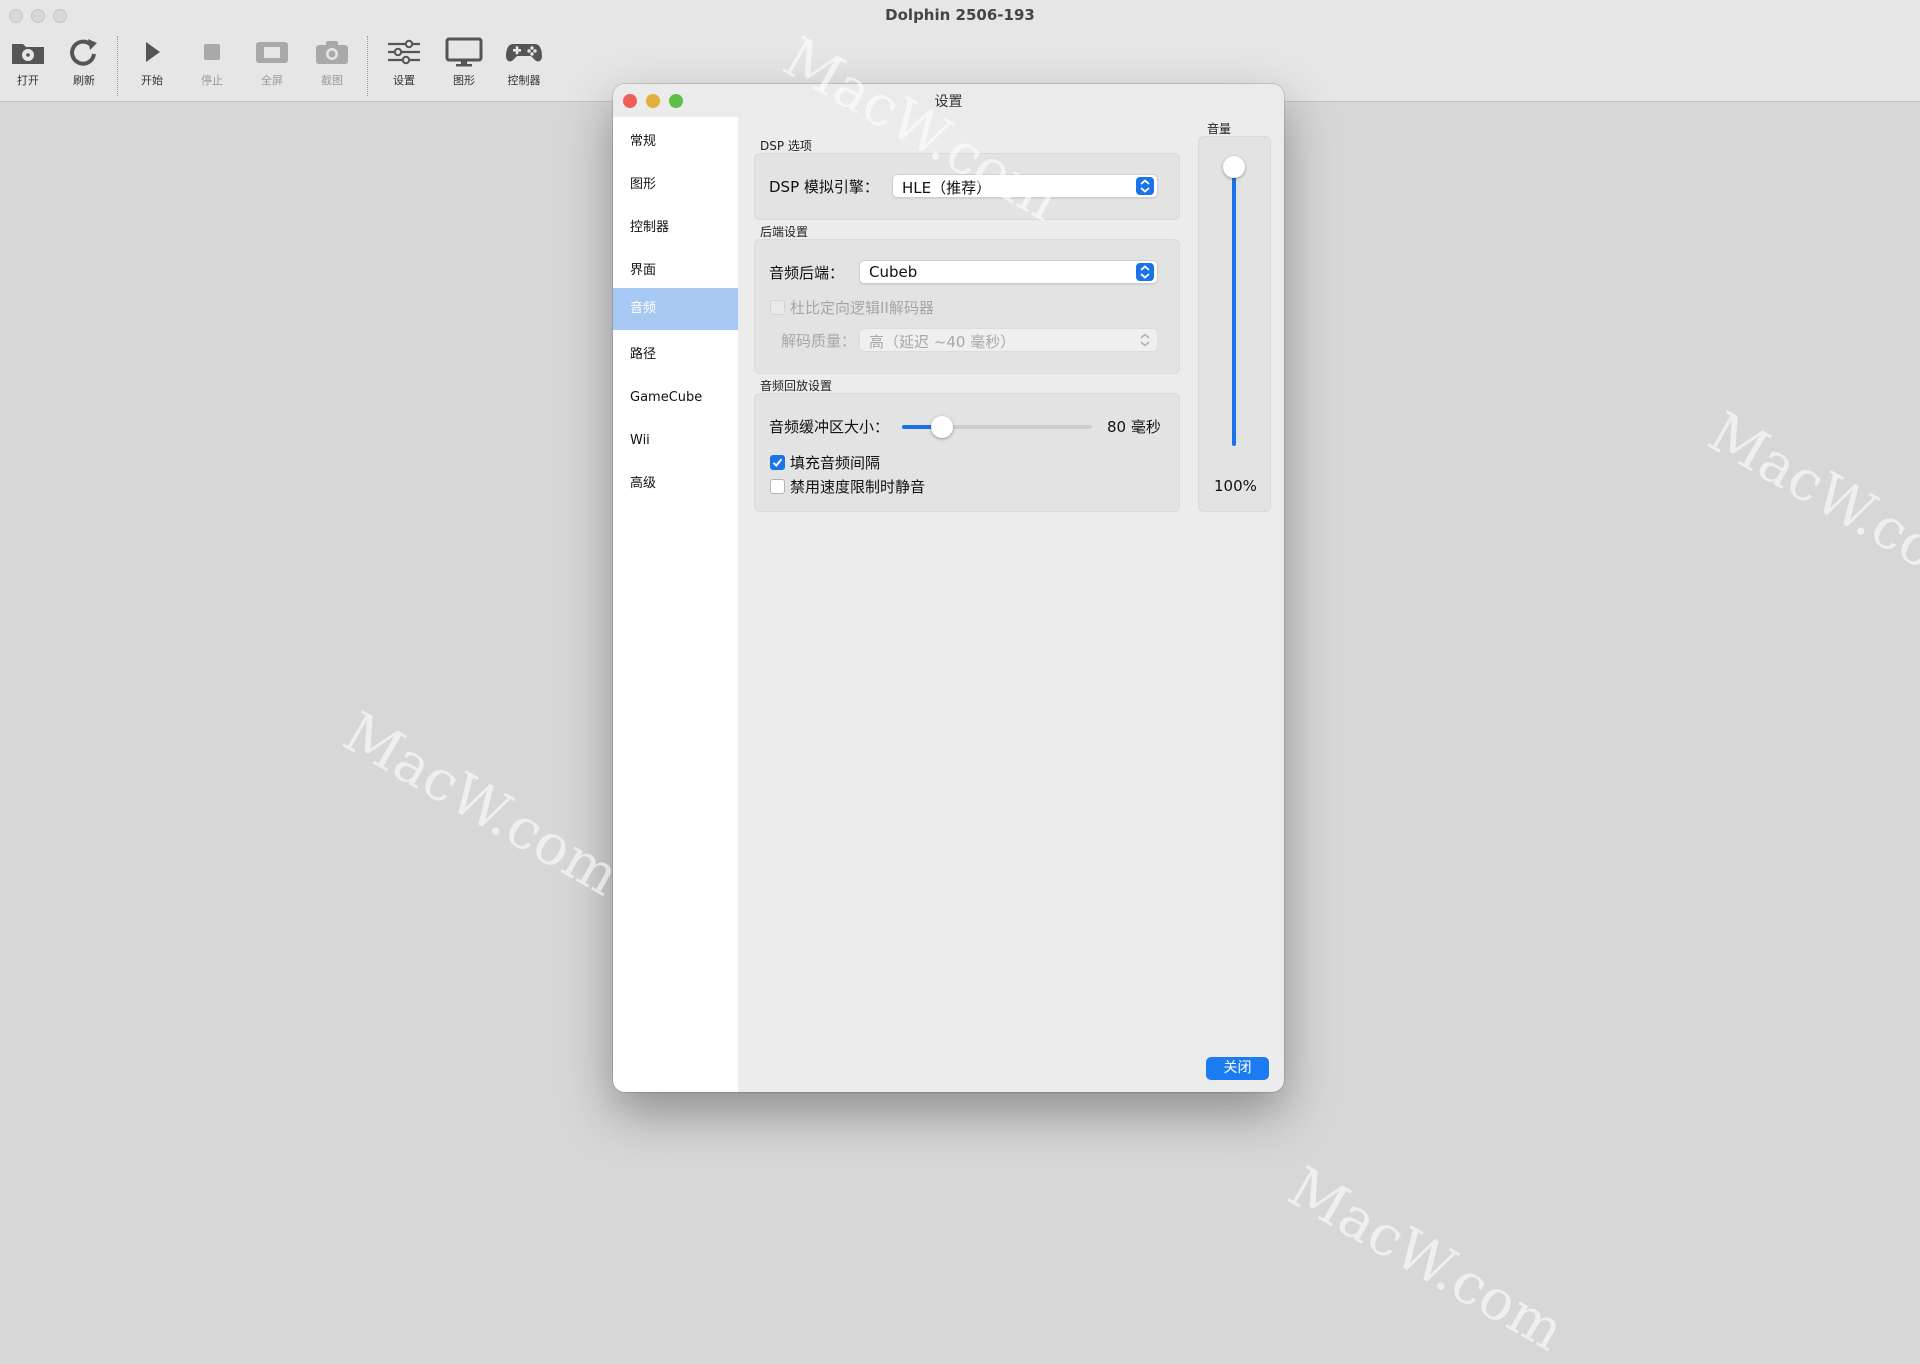  I want to click on app-title: Dolphin 2506-193, so click(960, 15).